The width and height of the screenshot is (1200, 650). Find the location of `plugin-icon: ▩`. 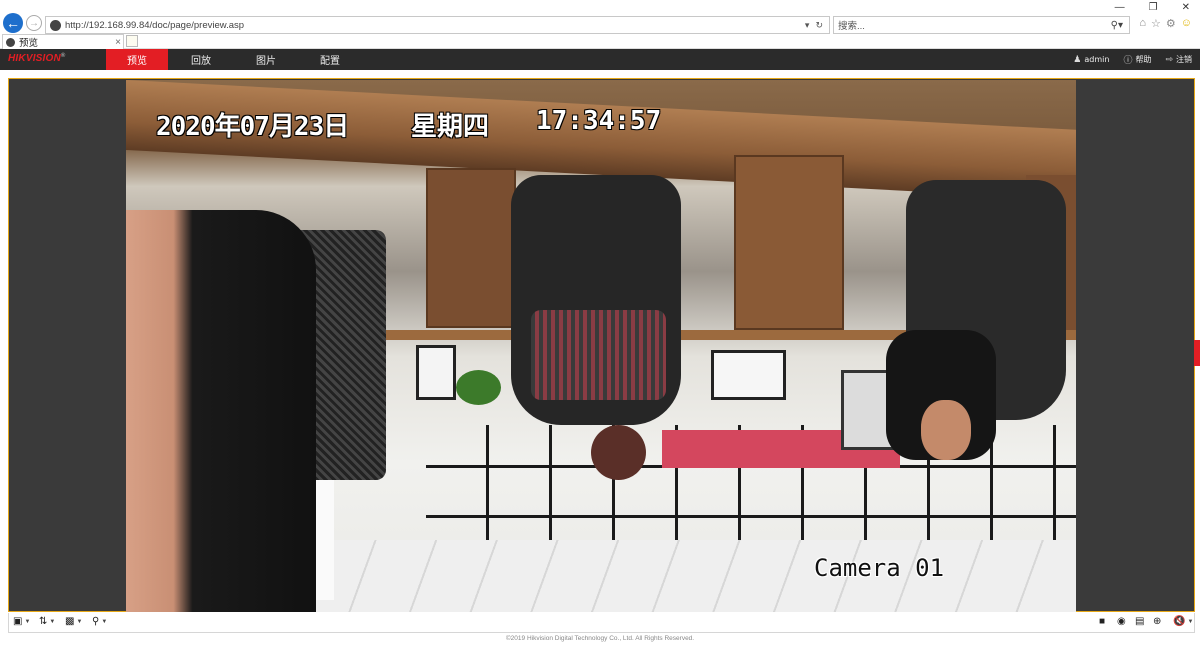

plugin-icon: ▩ is located at coordinates (70, 621).